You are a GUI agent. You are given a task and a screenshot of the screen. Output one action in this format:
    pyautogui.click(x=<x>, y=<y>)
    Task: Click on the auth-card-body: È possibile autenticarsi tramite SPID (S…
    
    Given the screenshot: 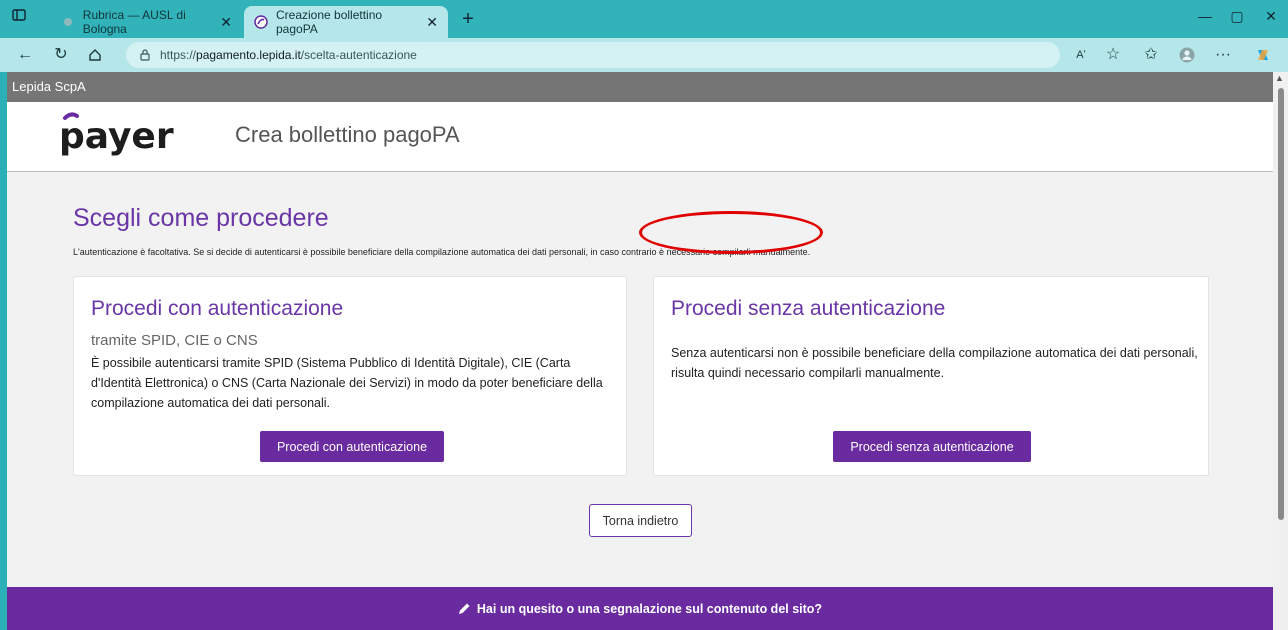 What is the action you would take?
    pyautogui.click(x=347, y=383)
    